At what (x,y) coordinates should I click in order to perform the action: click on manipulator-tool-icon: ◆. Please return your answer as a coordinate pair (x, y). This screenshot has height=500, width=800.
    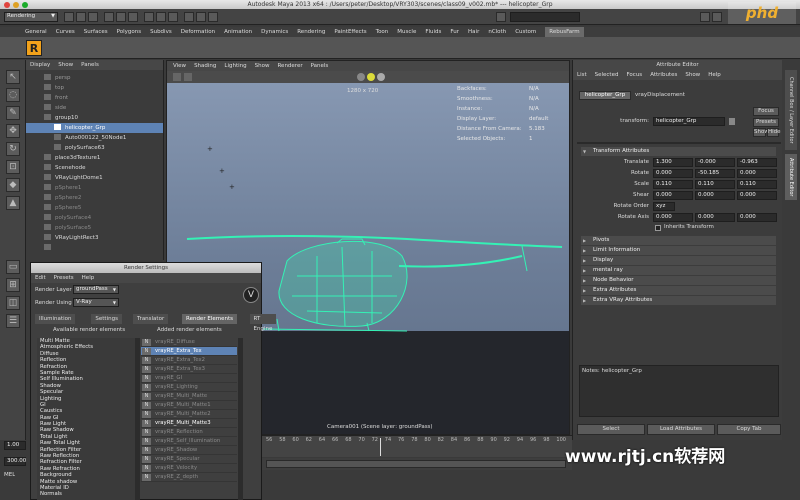
    Looking at the image, I should click on (13, 185).